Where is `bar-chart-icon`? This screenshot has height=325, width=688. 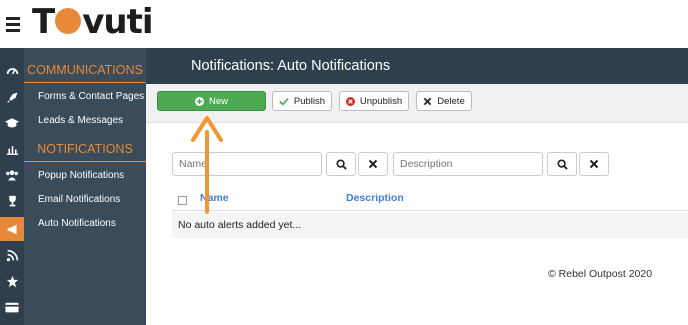 bar-chart-icon is located at coordinates (12, 149).